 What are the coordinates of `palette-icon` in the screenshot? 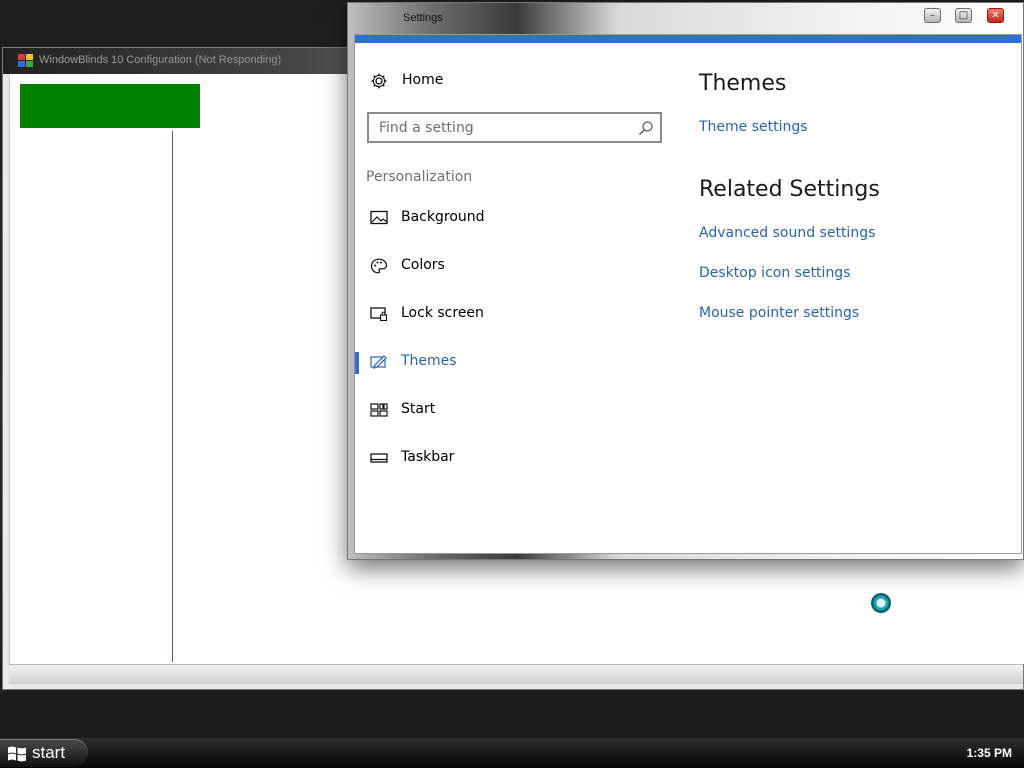 It's located at (379, 266).